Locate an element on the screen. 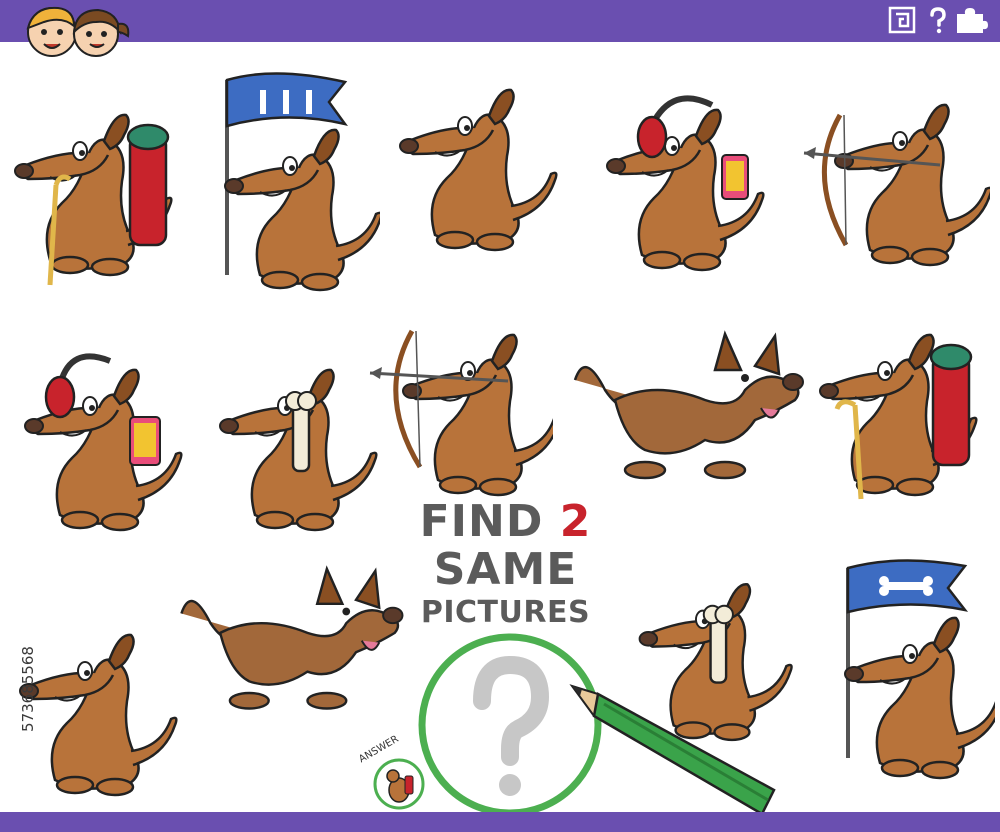  question-icon is located at coordinates (938, 20).